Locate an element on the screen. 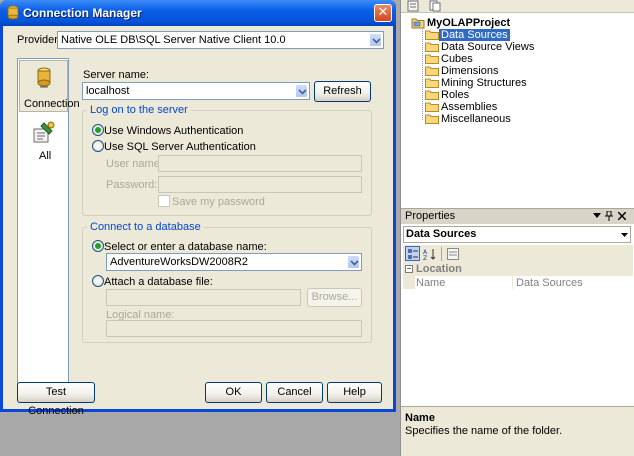 The image size is (634, 456). page-selector-panel: Connection All is located at coordinates (48, 228).